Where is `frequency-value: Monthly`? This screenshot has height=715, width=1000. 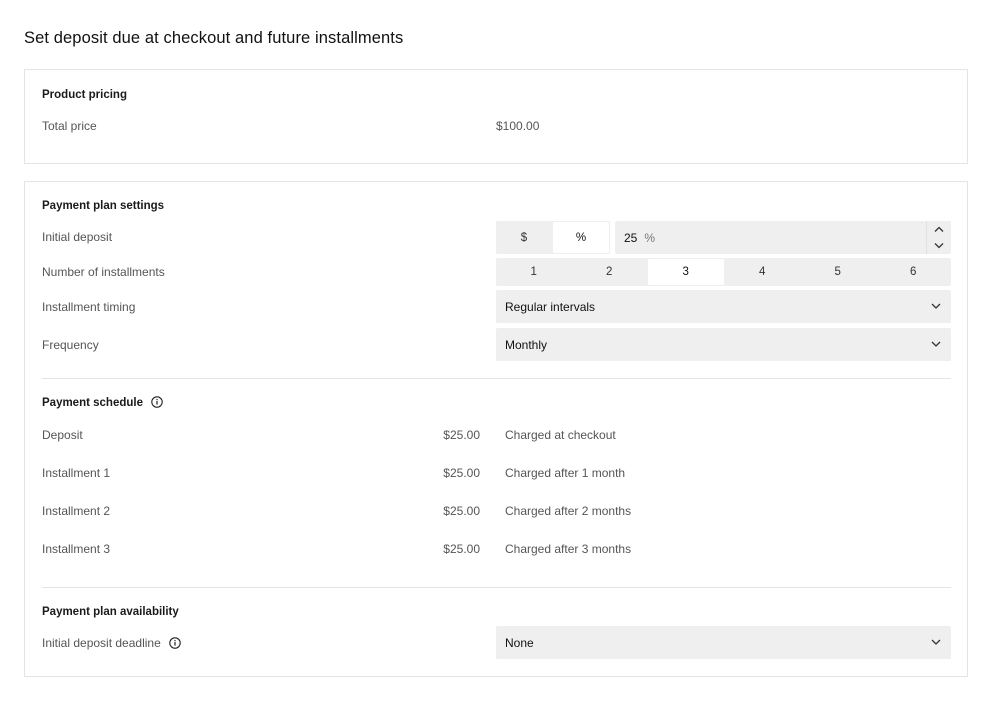 frequency-value: Monthly is located at coordinates (526, 344).